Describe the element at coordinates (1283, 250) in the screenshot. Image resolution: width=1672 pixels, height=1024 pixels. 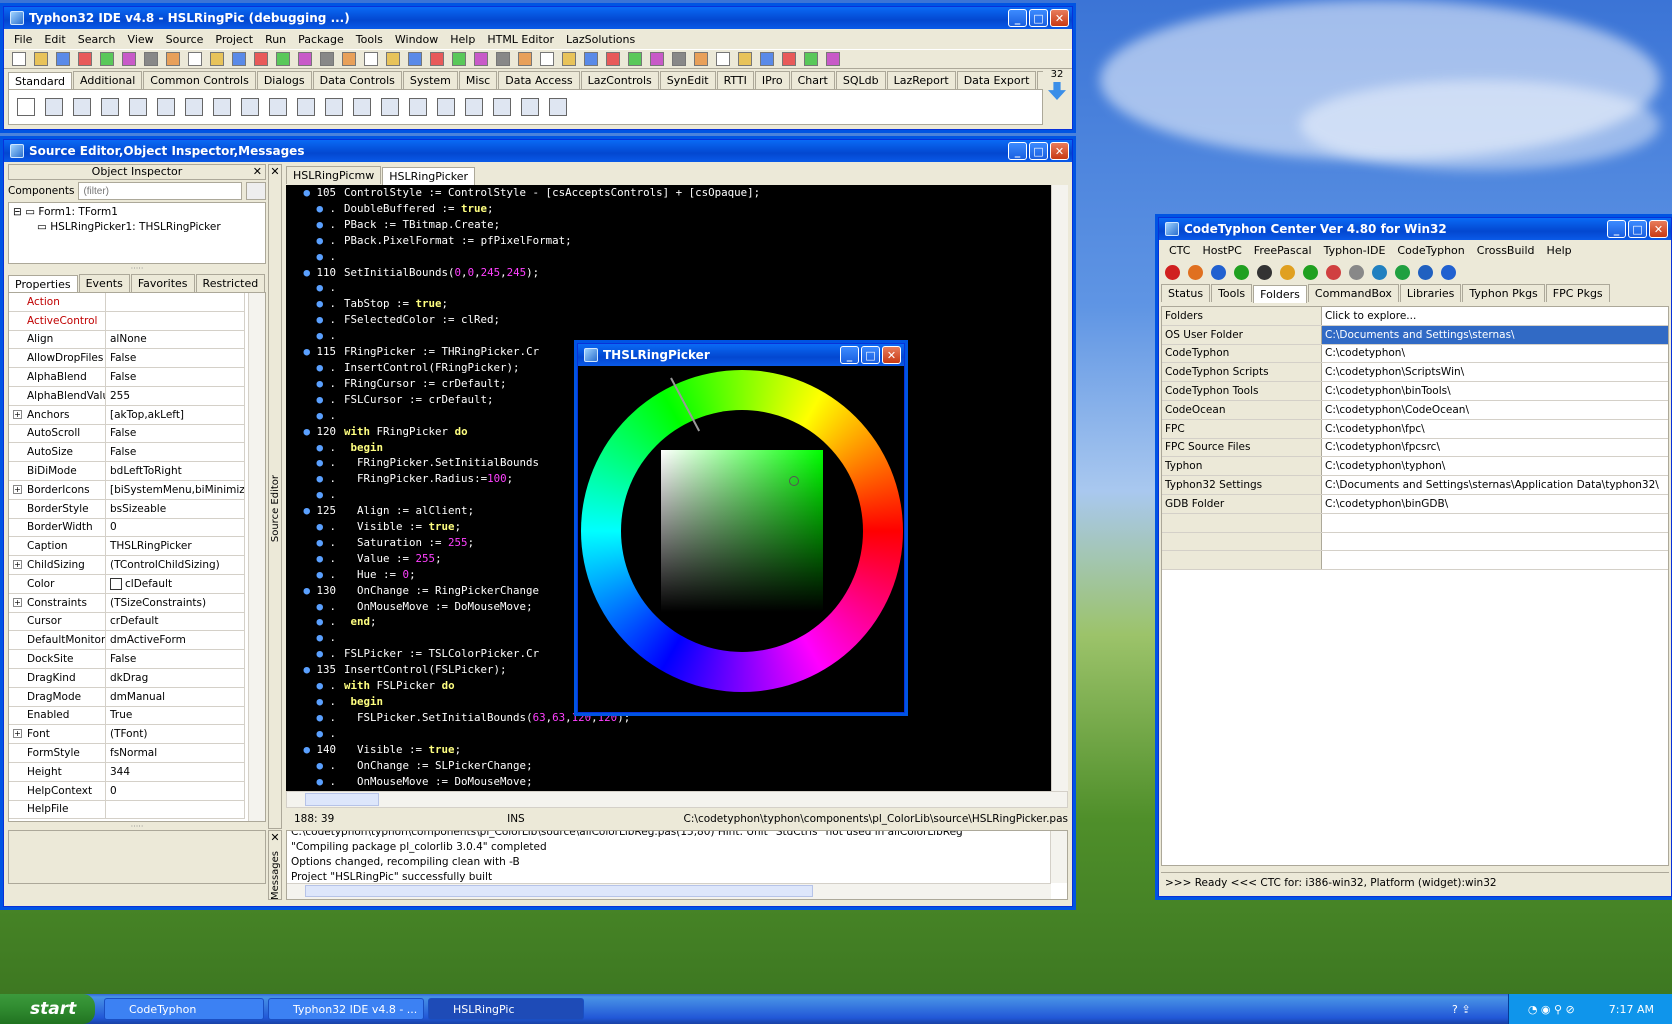
I see `ctc-menu-freepascal: FreePascal` at that location.